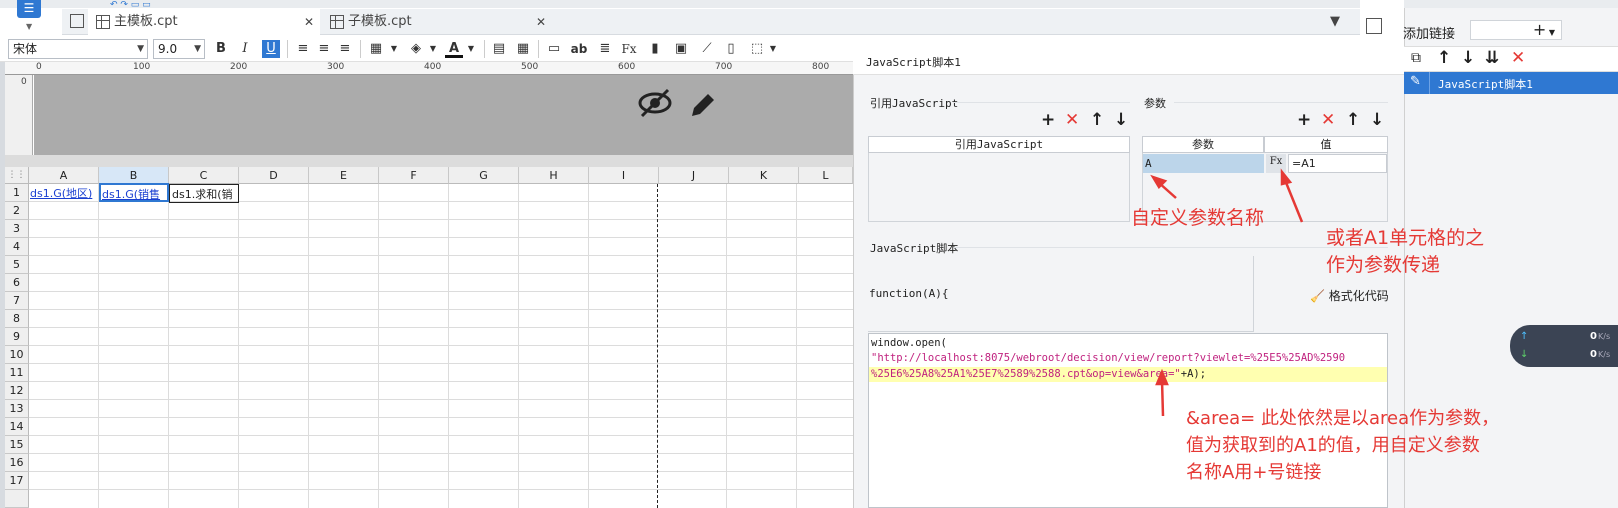  I want to click on annotation-cell-value-1: 或者A1单元格的之, so click(1405, 238).